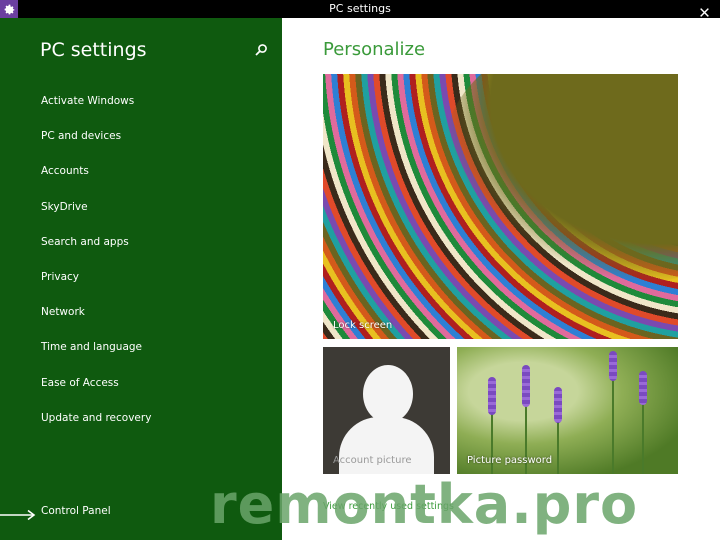  Describe the element at coordinates (96, 357) in the screenshot. I see `sidebar-item-time-and-language: Time and language` at that location.